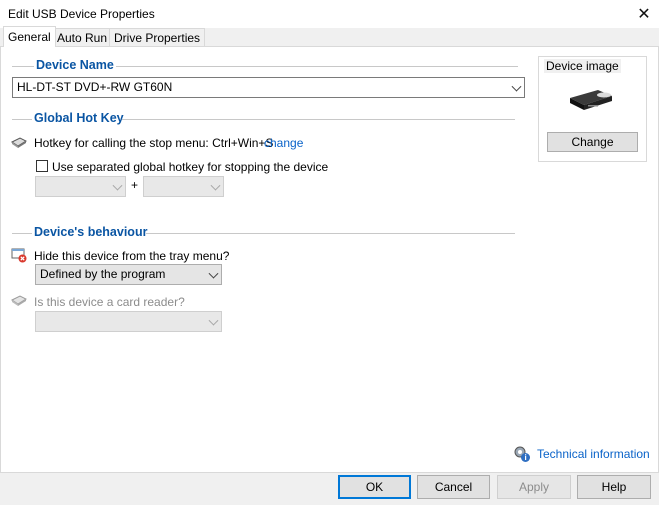 Image resolution: width=659 pixels, height=505 pixels. Describe the element at coordinates (75, 65) in the screenshot. I see `device-name-heading: Device Name` at that location.